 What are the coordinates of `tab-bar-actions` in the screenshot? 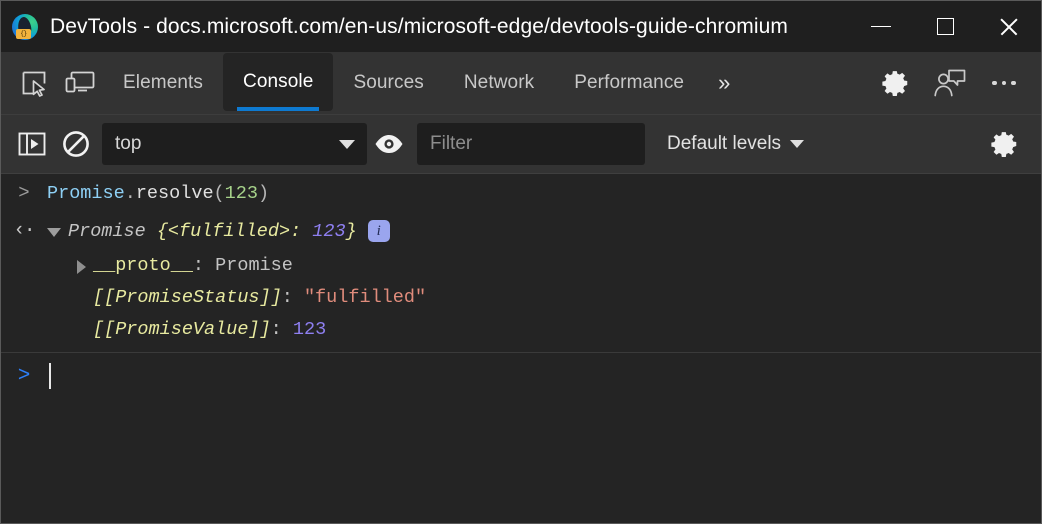 It's located at (955, 83).